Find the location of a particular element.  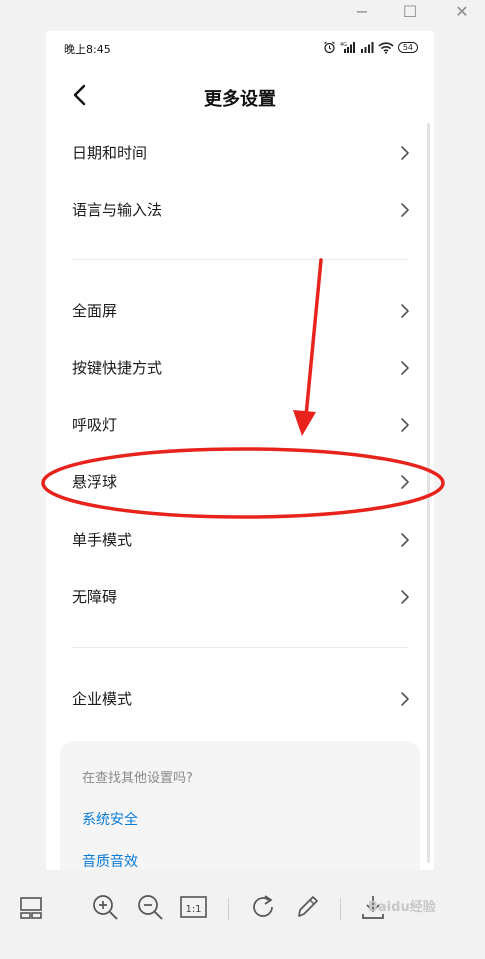

status-icons: 4G 54 is located at coordinates (370, 47).